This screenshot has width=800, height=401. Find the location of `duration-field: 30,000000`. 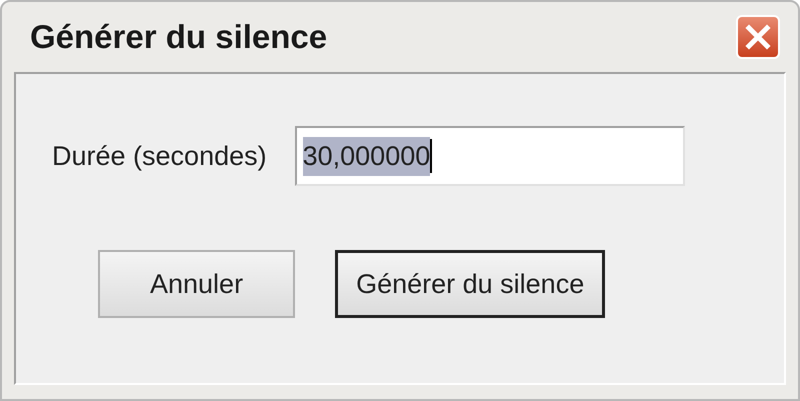

duration-field: 30,000000 is located at coordinates (489, 156).